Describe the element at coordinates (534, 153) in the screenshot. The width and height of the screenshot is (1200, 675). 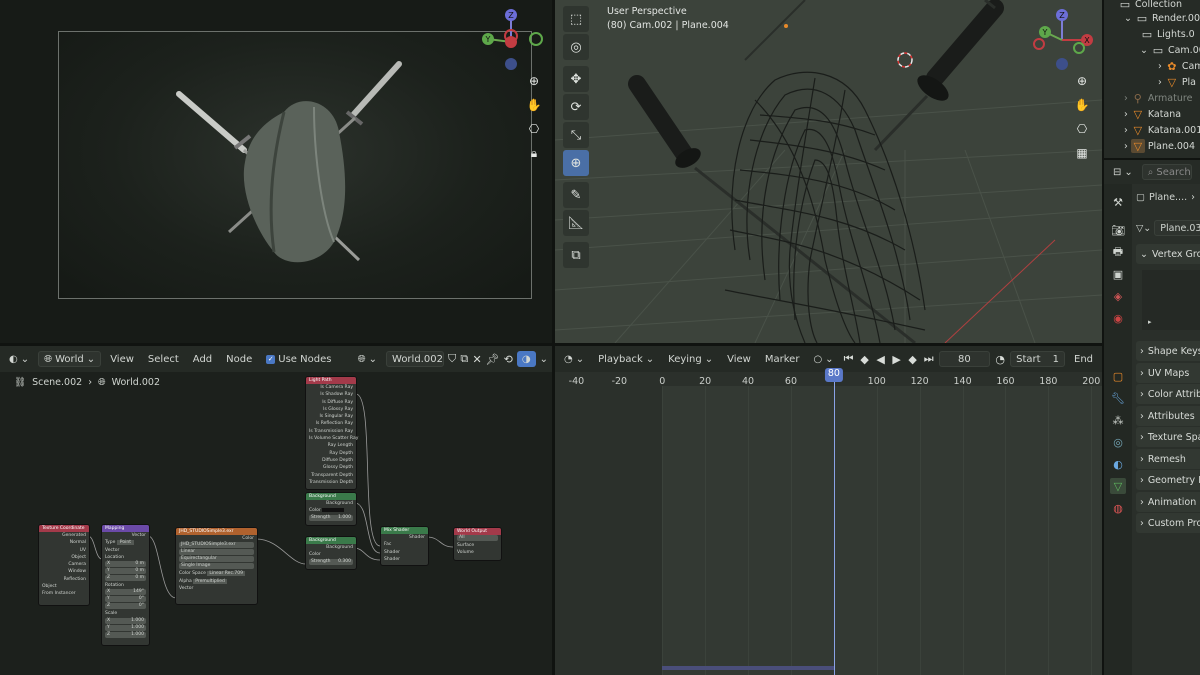
I see `lock-icon: 🔒︎` at that location.